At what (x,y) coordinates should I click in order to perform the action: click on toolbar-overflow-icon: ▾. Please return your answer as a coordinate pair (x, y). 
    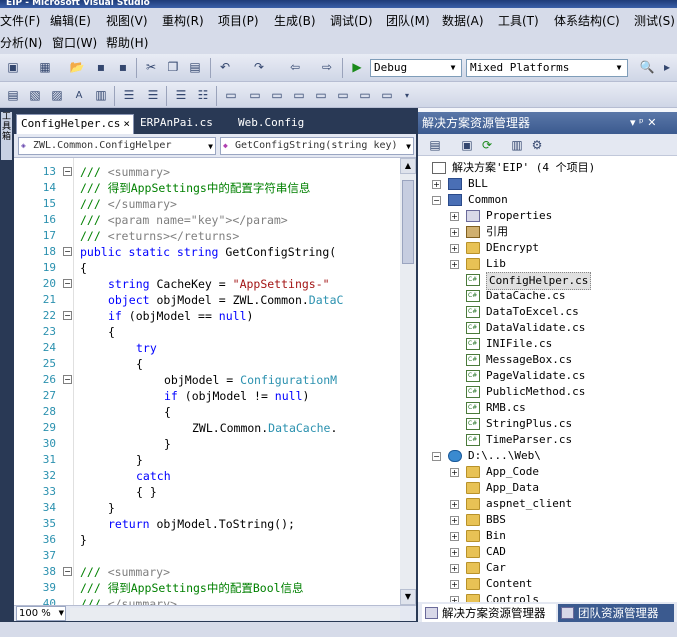
    Looking at the image, I should click on (407, 95).